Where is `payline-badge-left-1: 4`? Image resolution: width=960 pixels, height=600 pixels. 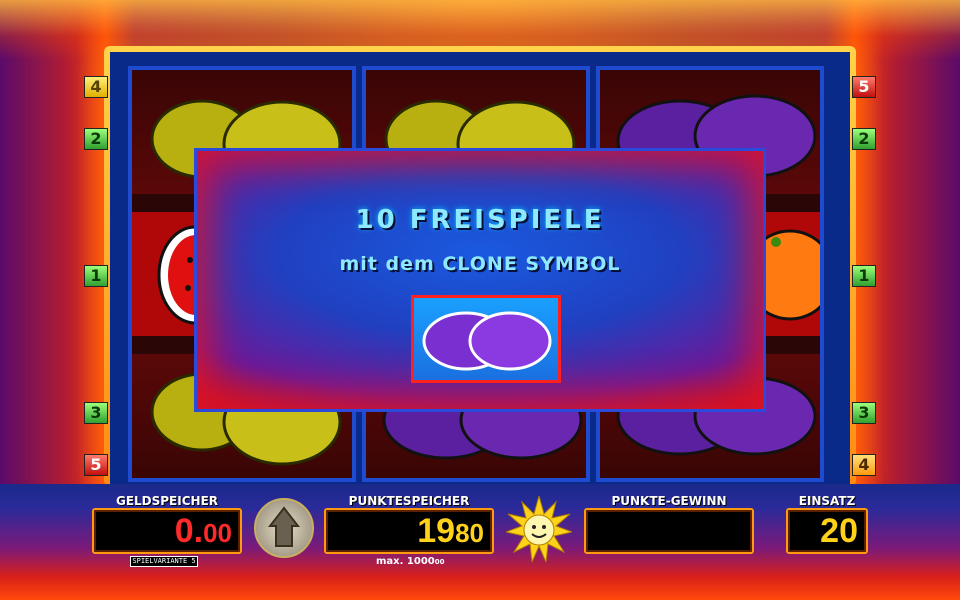 payline-badge-left-1: 4 is located at coordinates (96, 87).